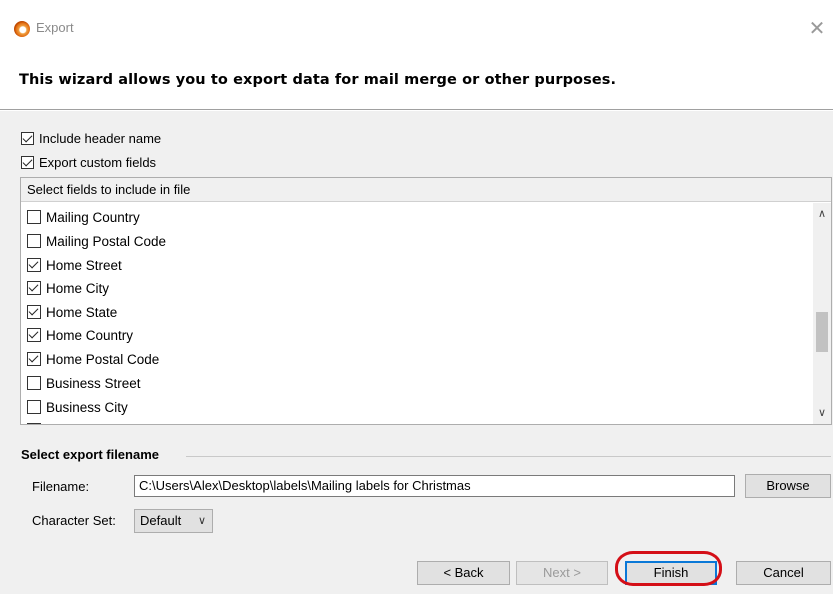 This screenshot has width=833, height=594. What do you see at coordinates (788, 486) in the screenshot?
I see `browse-button: Browse` at bounding box center [788, 486].